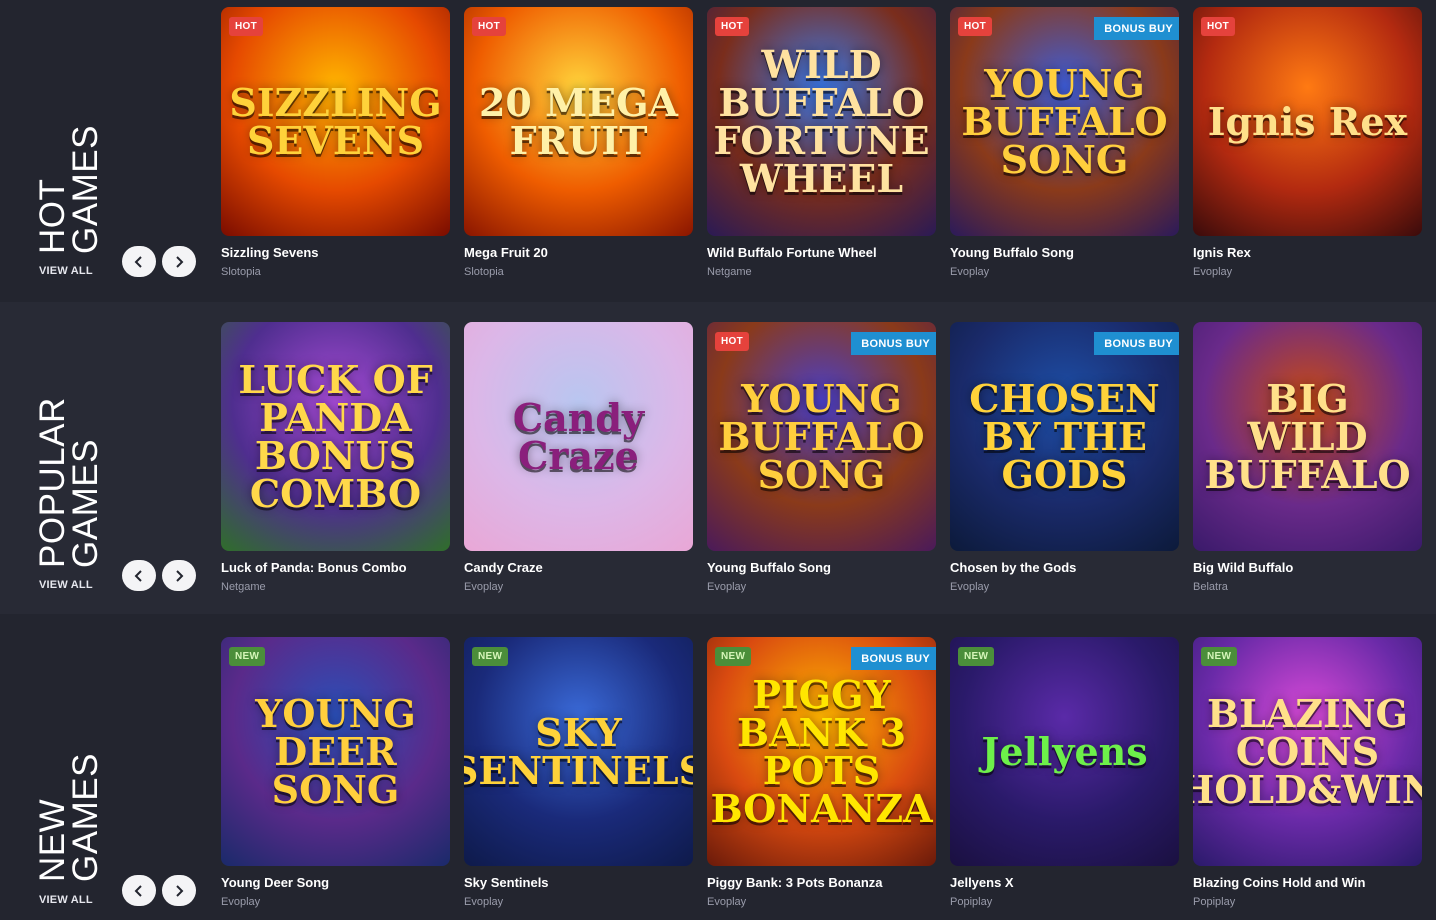  Describe the element at coordinates (1307, 882) in the screenshot. I see `game-name: Blazing Coins Hold and Win` at that location.